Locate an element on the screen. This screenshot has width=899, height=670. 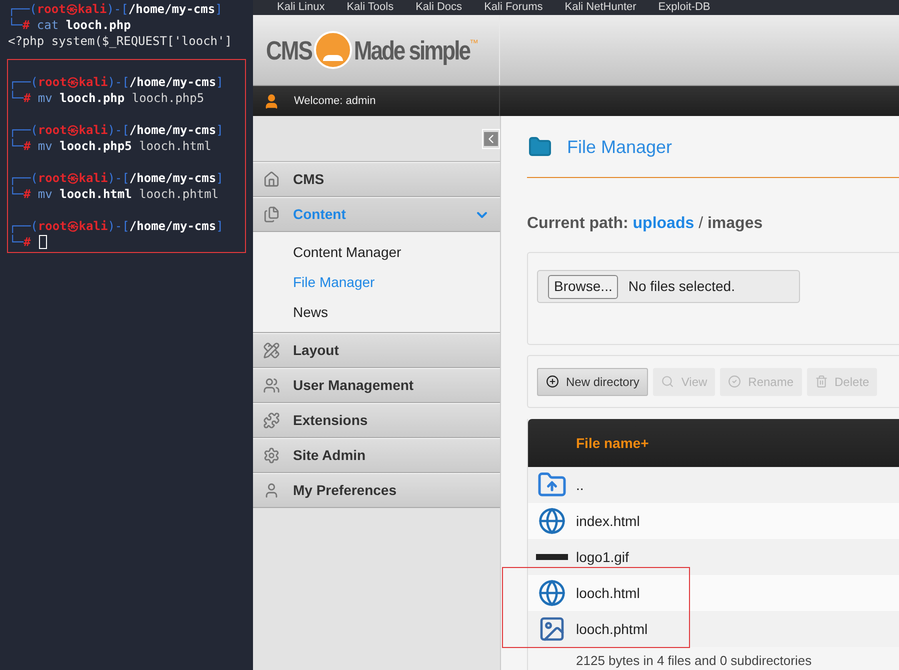
collapse-button is located at coordinates (491, 139).